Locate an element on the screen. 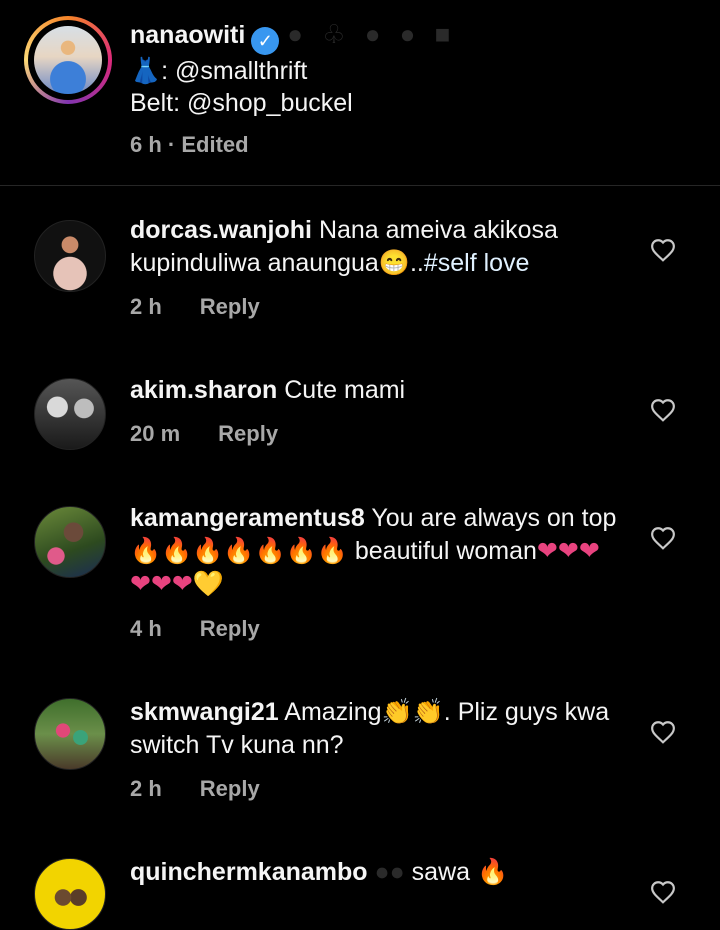  caption-edited: · Edited is located at coordinates (208, 144).